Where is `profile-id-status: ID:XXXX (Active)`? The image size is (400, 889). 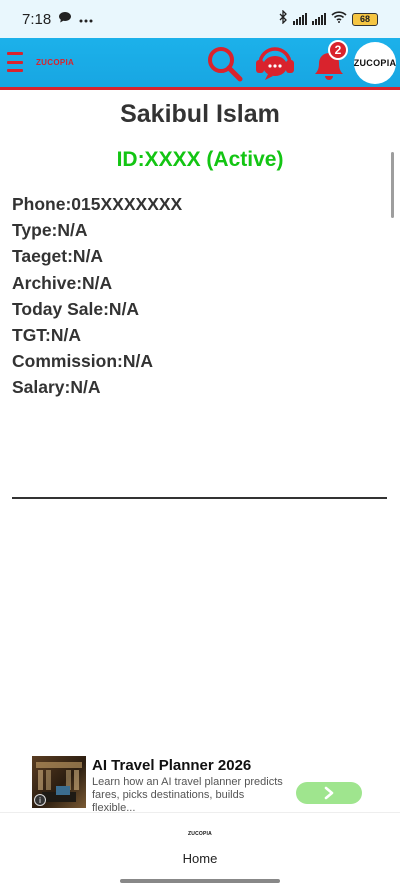
profile-id-status: ID:XXXX (Active) is located at coordinates (200, 159).